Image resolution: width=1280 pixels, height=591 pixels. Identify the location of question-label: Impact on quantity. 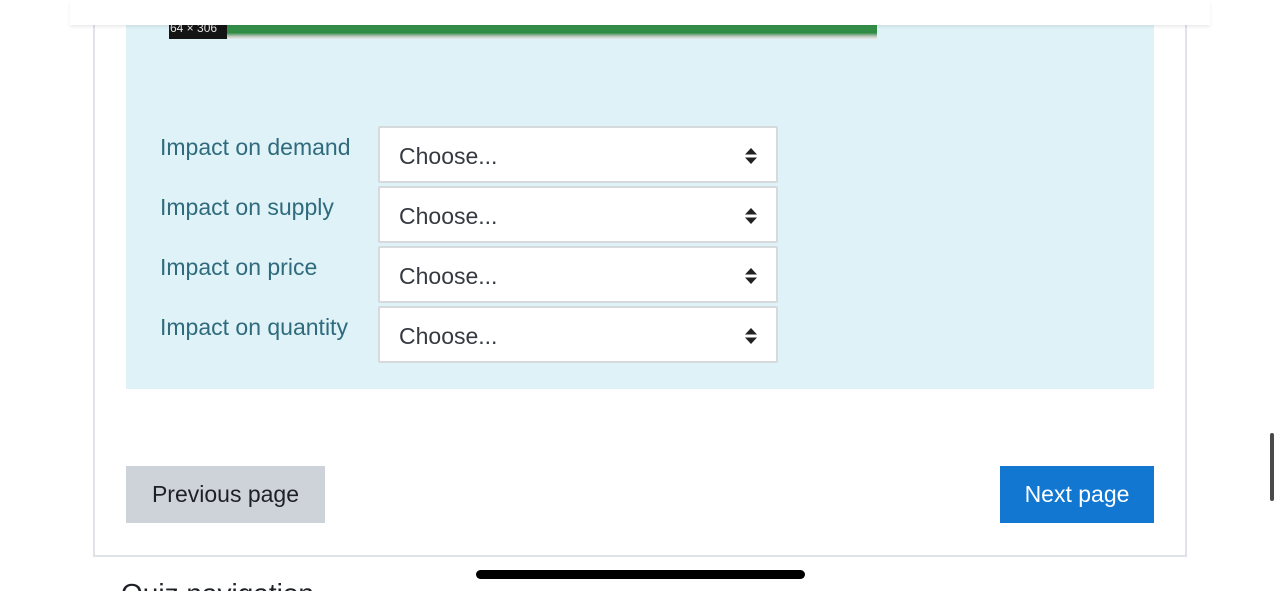
(254, 327).